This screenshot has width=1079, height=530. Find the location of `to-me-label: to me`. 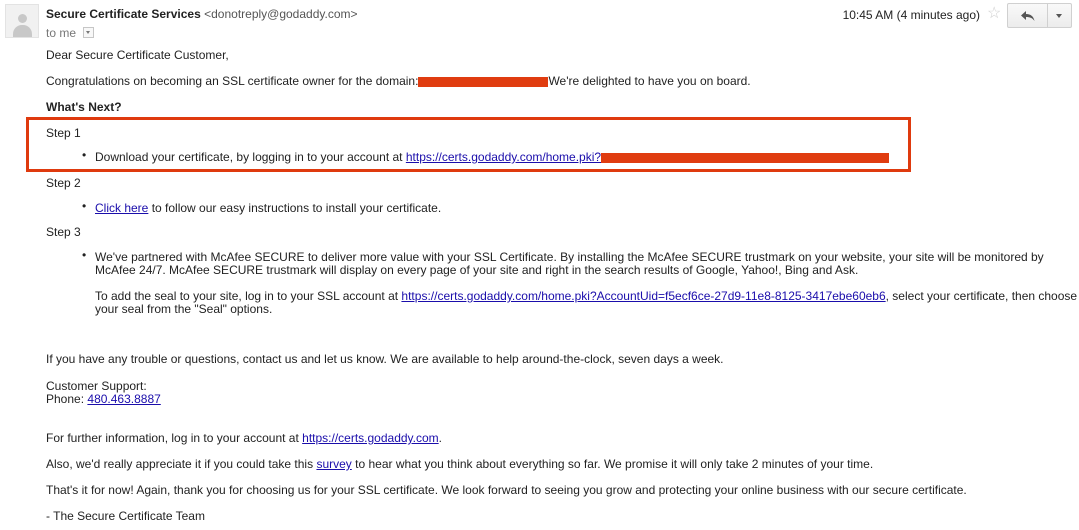

to-me-label: to me is located at coordinates (61, 33).